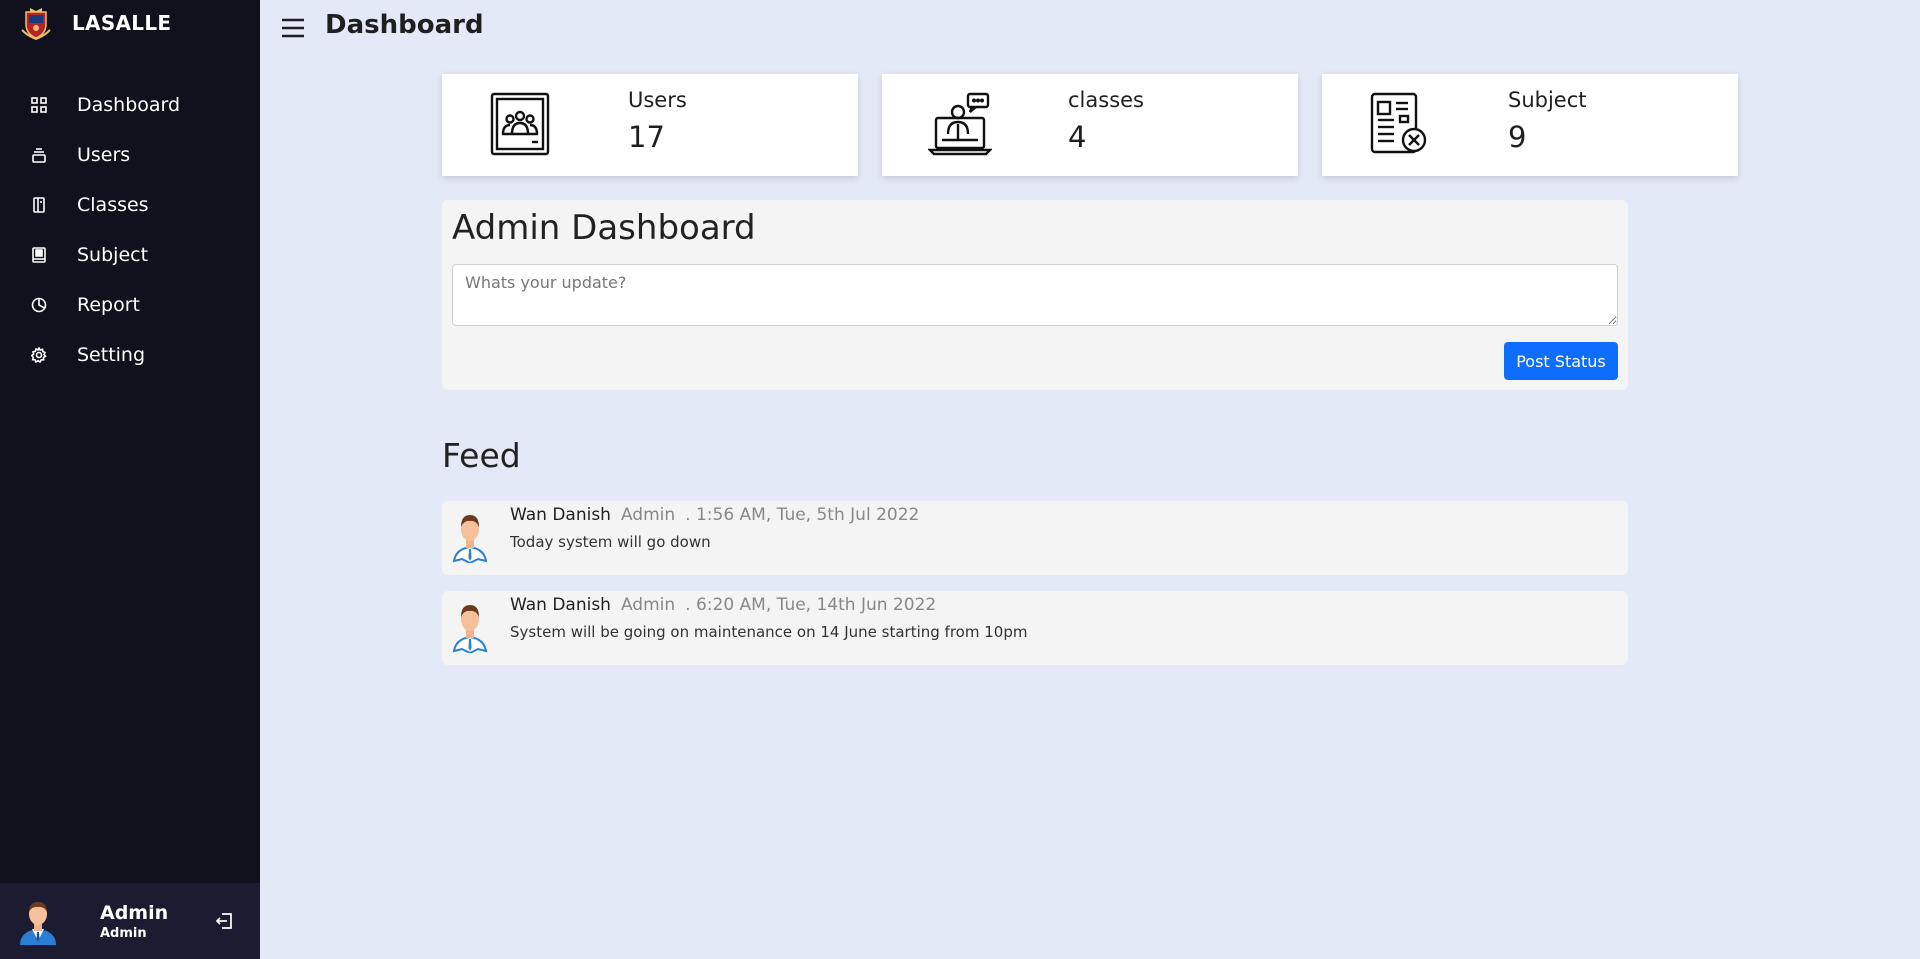 This screenshot has height=959, width=1920. What do you see at coordinates (39, 255) in the screenshot?
I see `book-icon` at bounding box center [39, 255].